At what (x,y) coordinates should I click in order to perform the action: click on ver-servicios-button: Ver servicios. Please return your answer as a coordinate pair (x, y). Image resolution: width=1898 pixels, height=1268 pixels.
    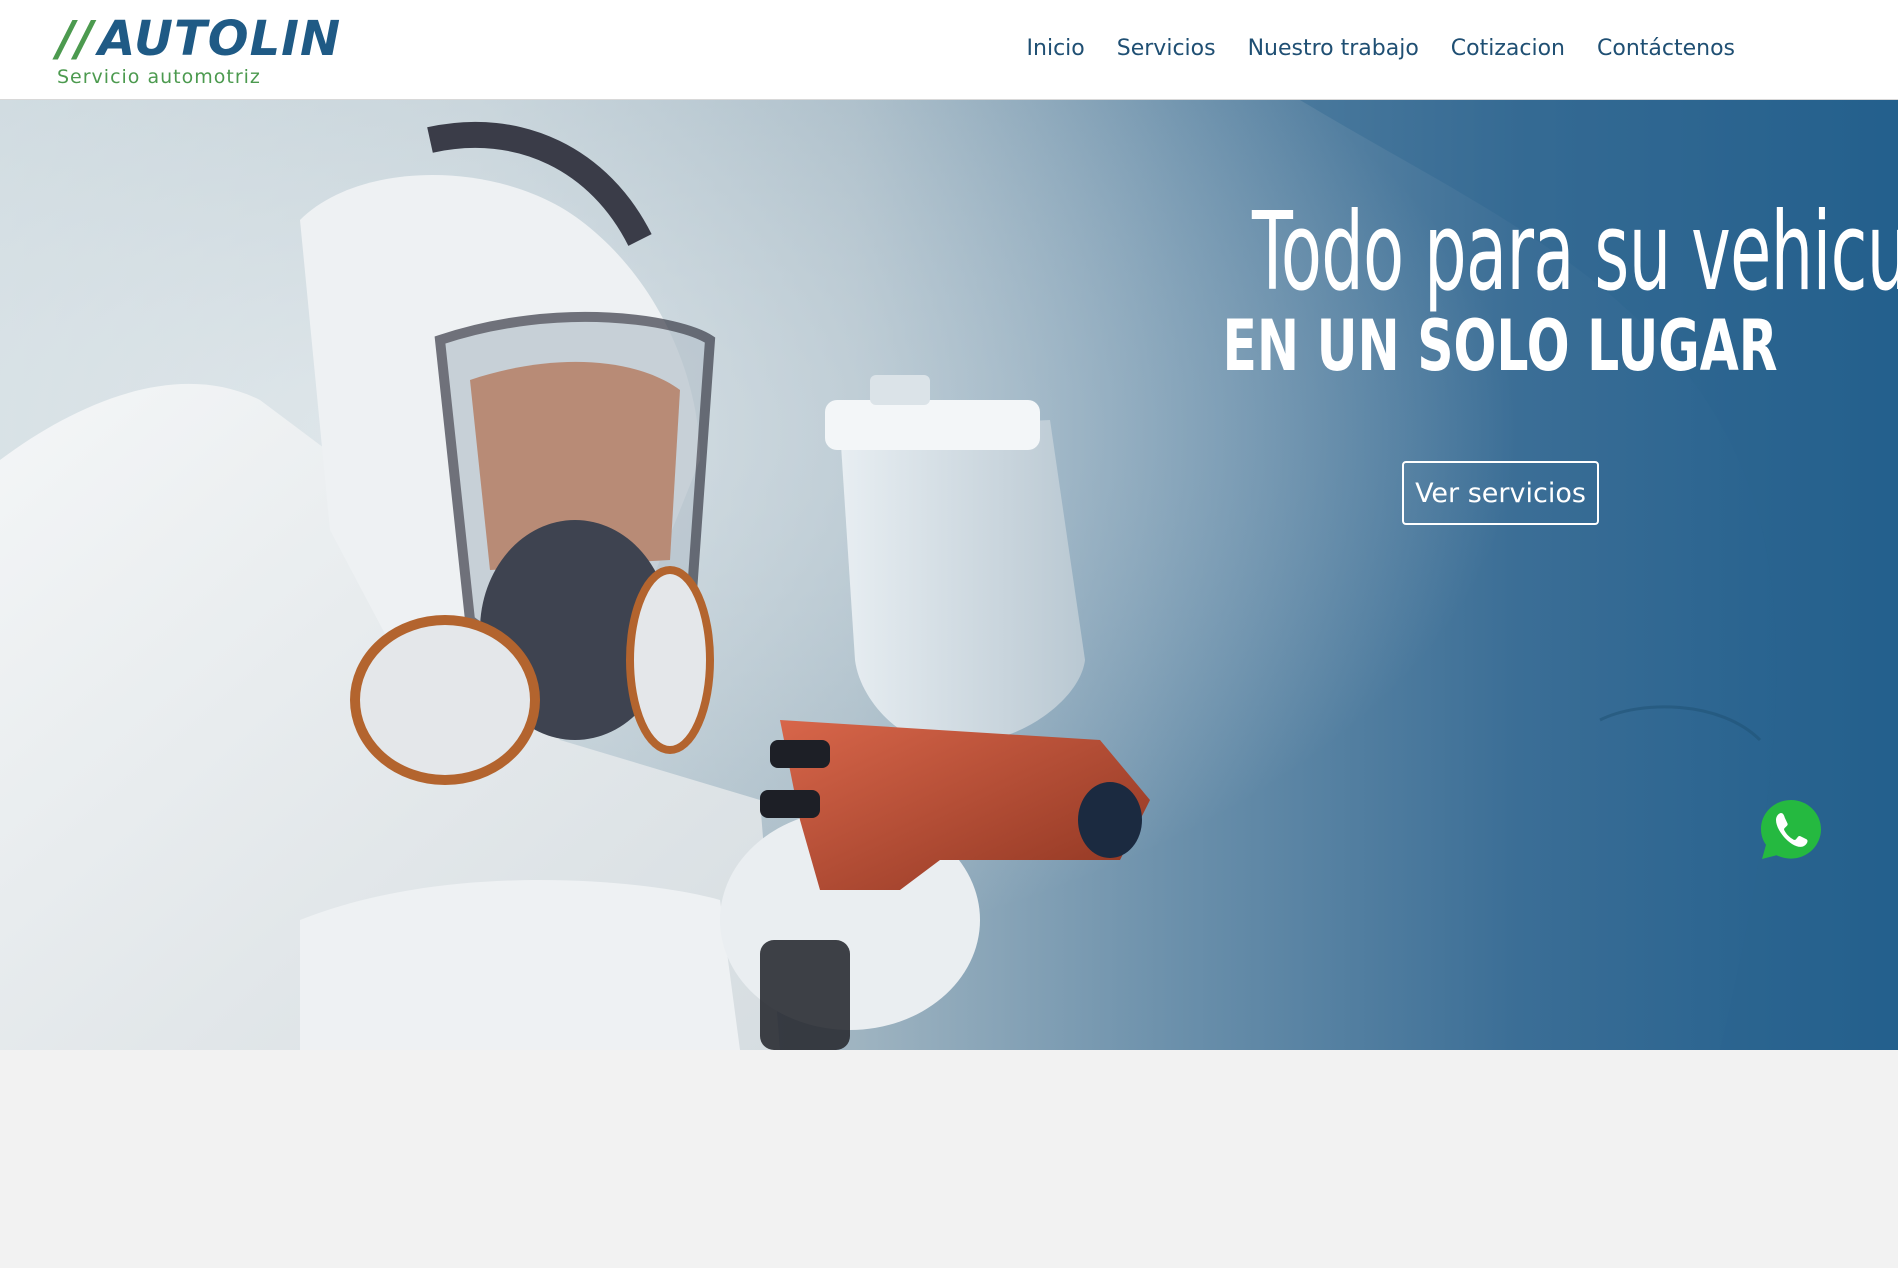
    Looking at the image, I should click on (1500, 493).